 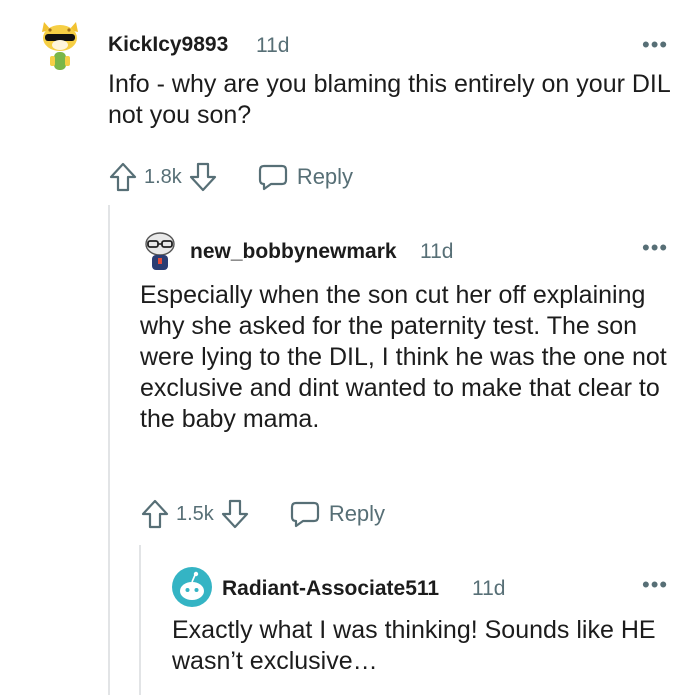 I want to click on glasses-snoo-avatar-icon, so click(x=160, y=251).